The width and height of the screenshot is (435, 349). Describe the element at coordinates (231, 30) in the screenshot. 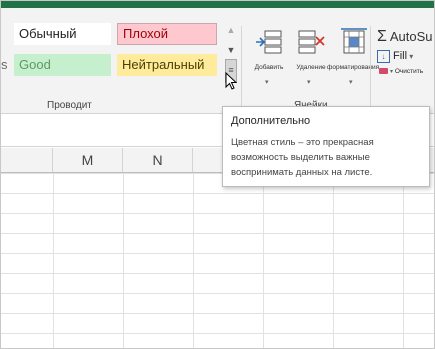

I see `gallery-scroll-up-button: ▲` at that location.